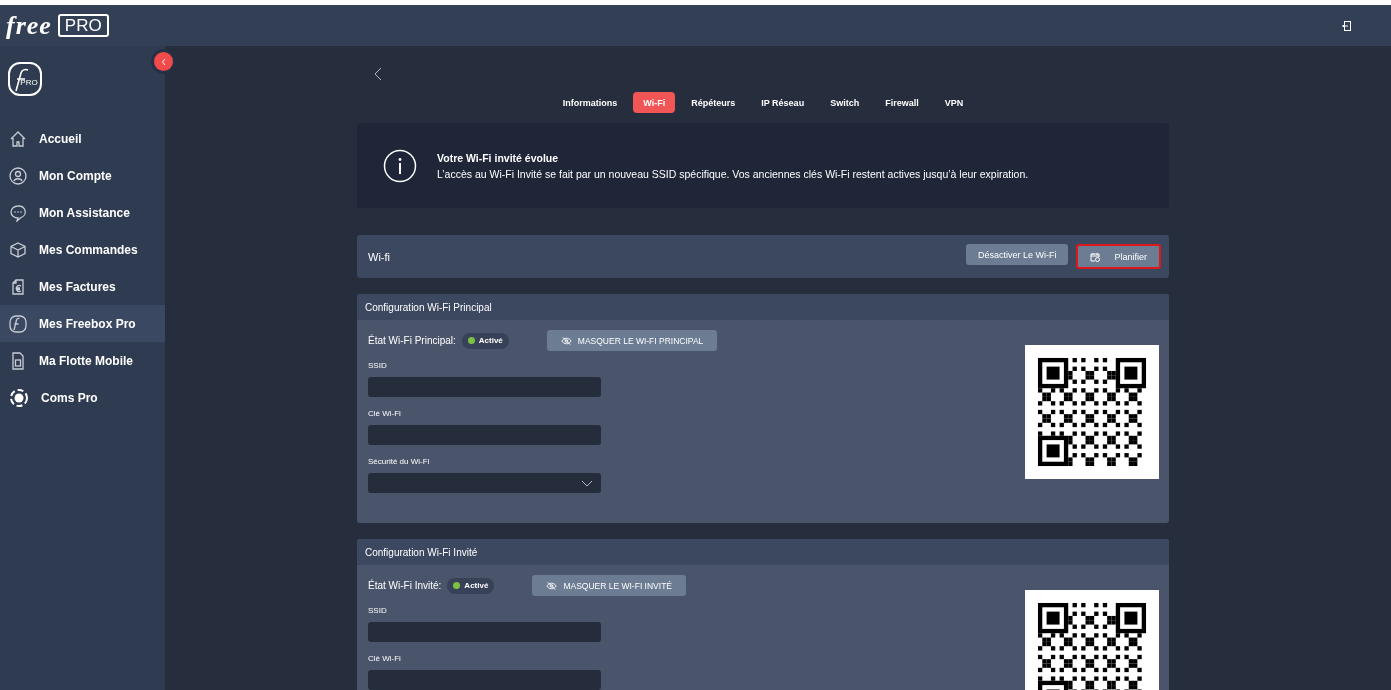 Image resolution: width=1391 pixels, height=690 pixels. I want to click on calendar-clock-icon, so click(1095, 256).